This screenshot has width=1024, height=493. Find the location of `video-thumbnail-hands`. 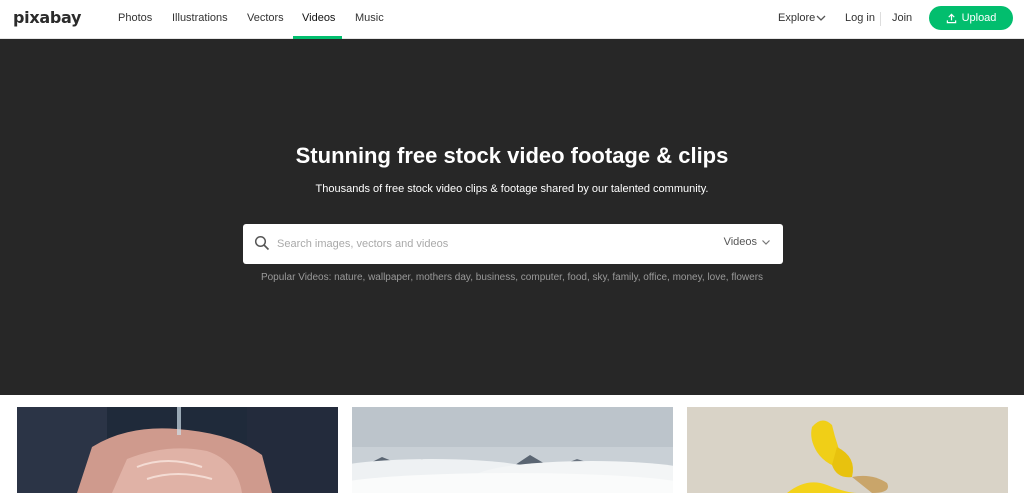

video-thumbnail-hands is located at coordinates (177, 450).